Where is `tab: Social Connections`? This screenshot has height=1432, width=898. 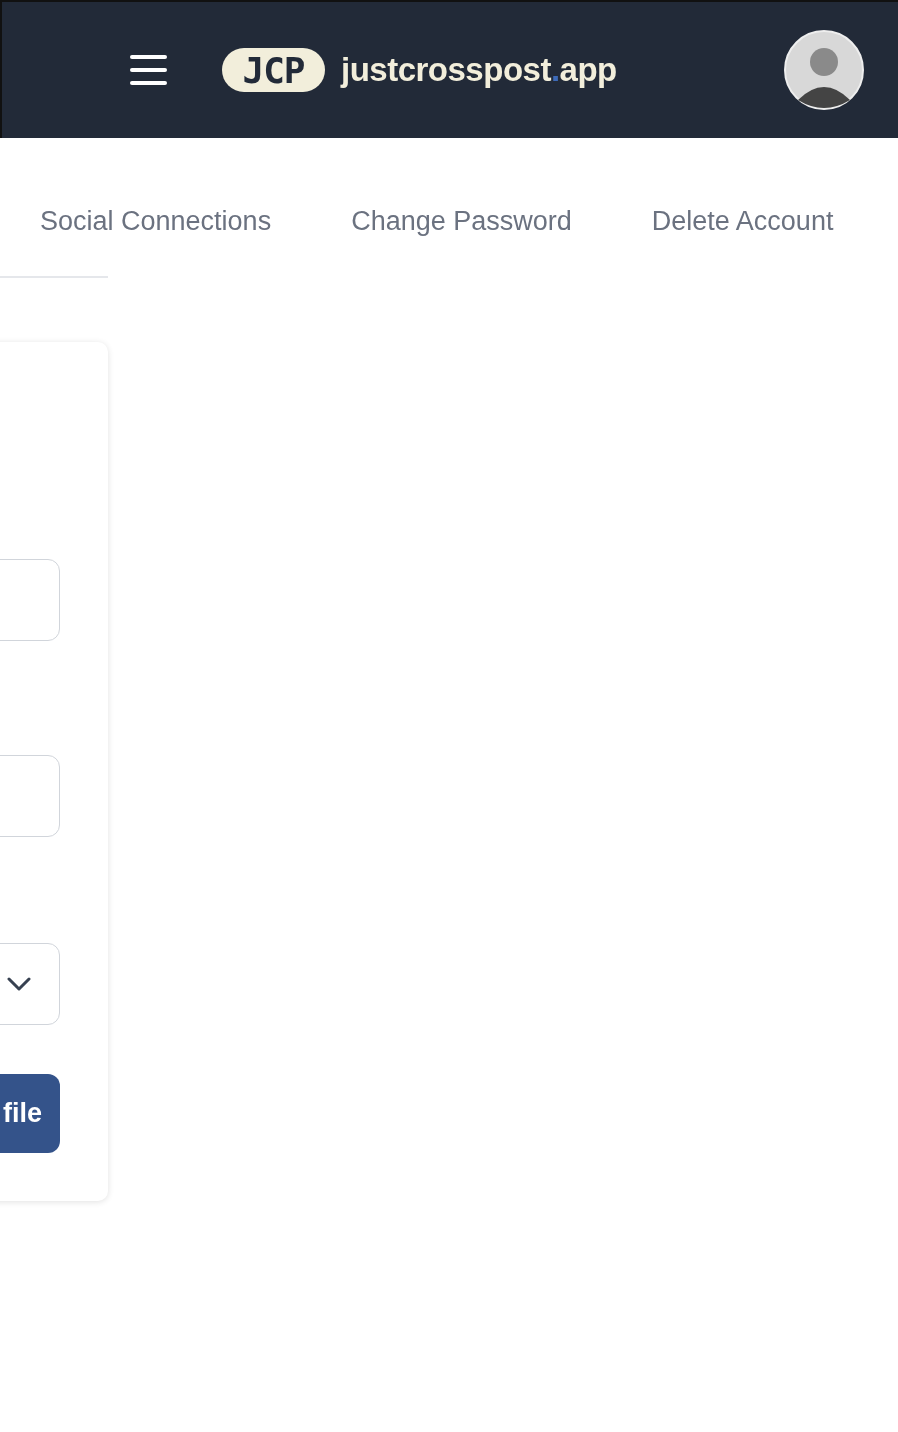 tab: Social Connections is located at coordinates (156, 226).